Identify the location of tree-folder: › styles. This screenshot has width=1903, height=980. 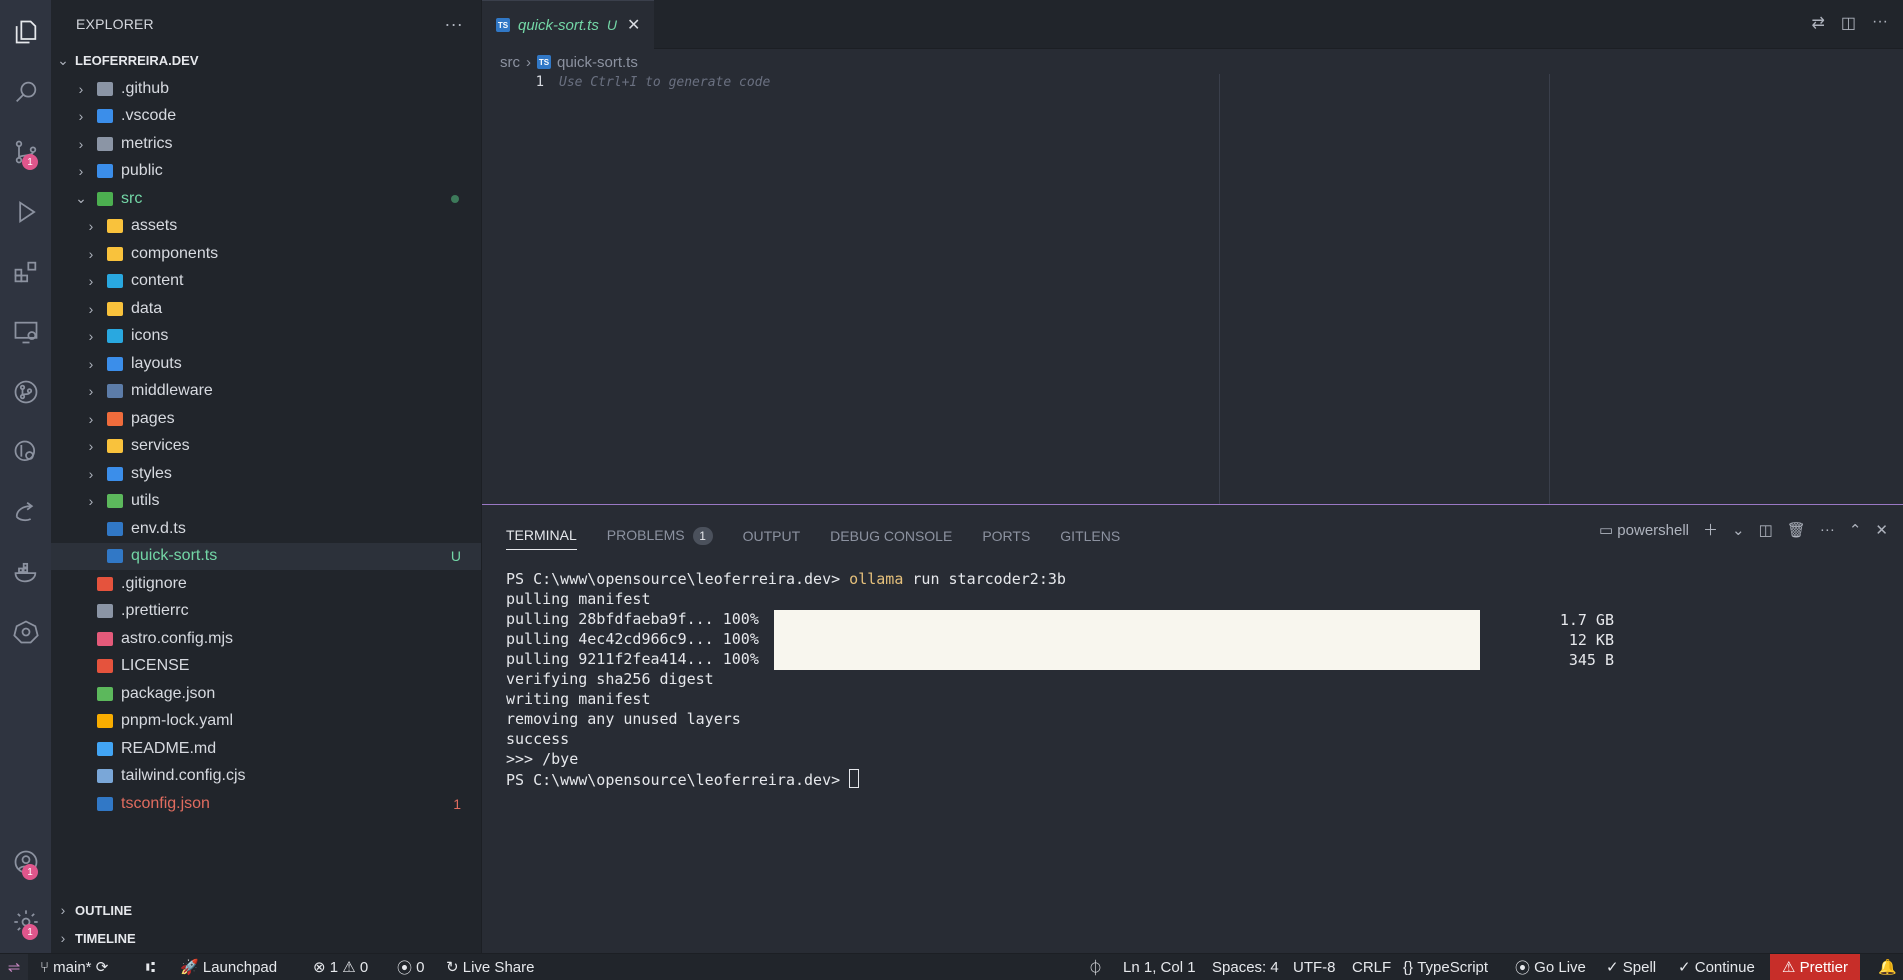
(266, 473).